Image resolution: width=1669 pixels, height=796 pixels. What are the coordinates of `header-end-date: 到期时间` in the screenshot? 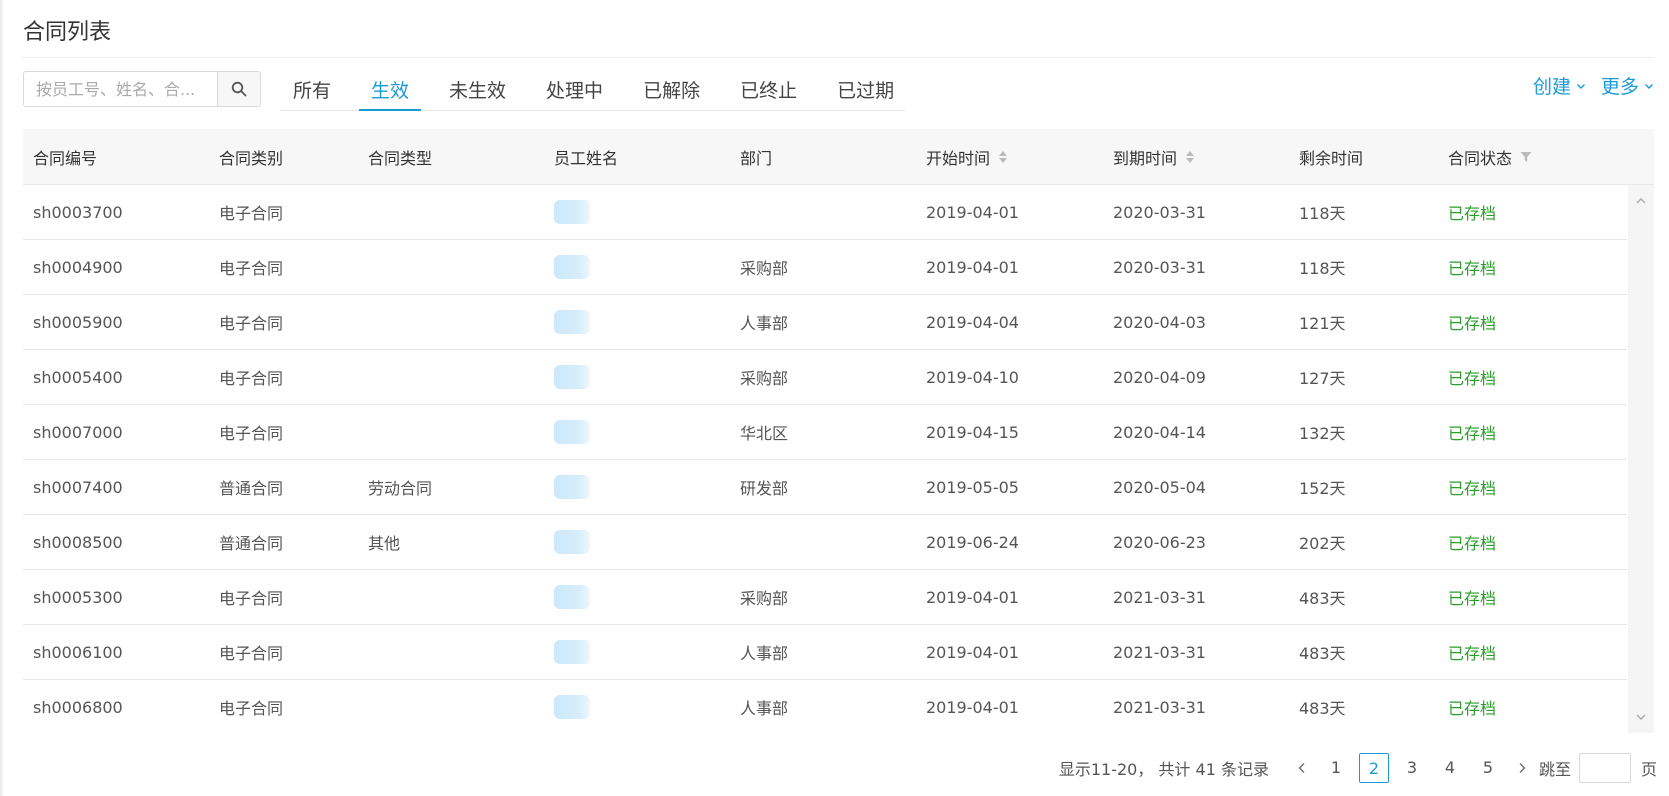 It's located at (1196, 156).